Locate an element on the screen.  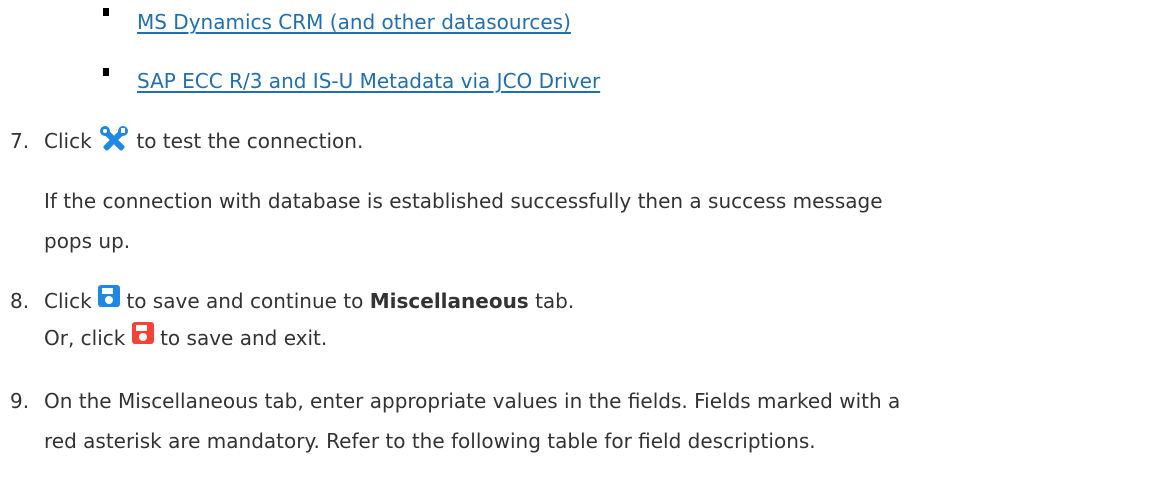
step-7-instruction: Click to test the connection. is located at coordinates (204, 140).